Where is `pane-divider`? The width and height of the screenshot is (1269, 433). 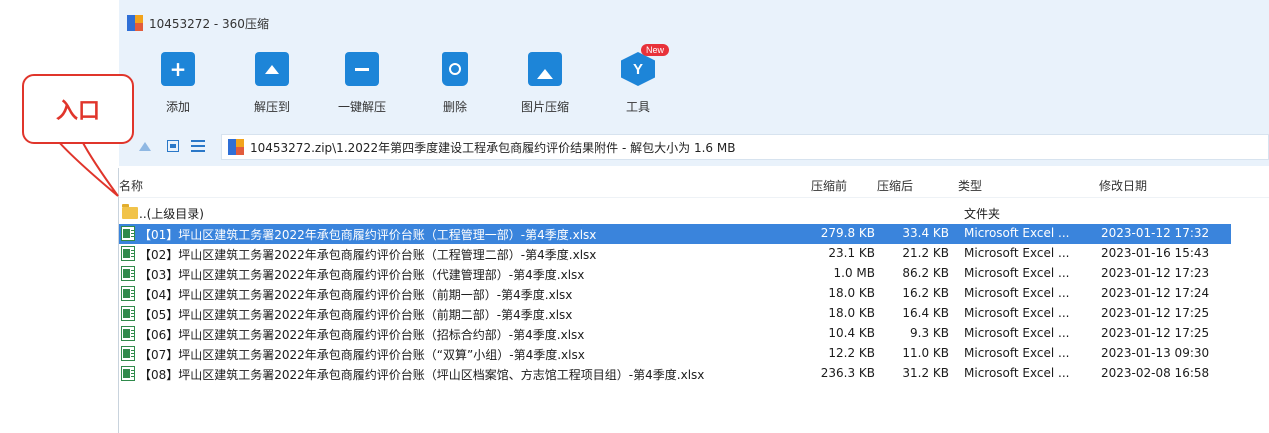 pane-divider is located at coordinates (118, 300).